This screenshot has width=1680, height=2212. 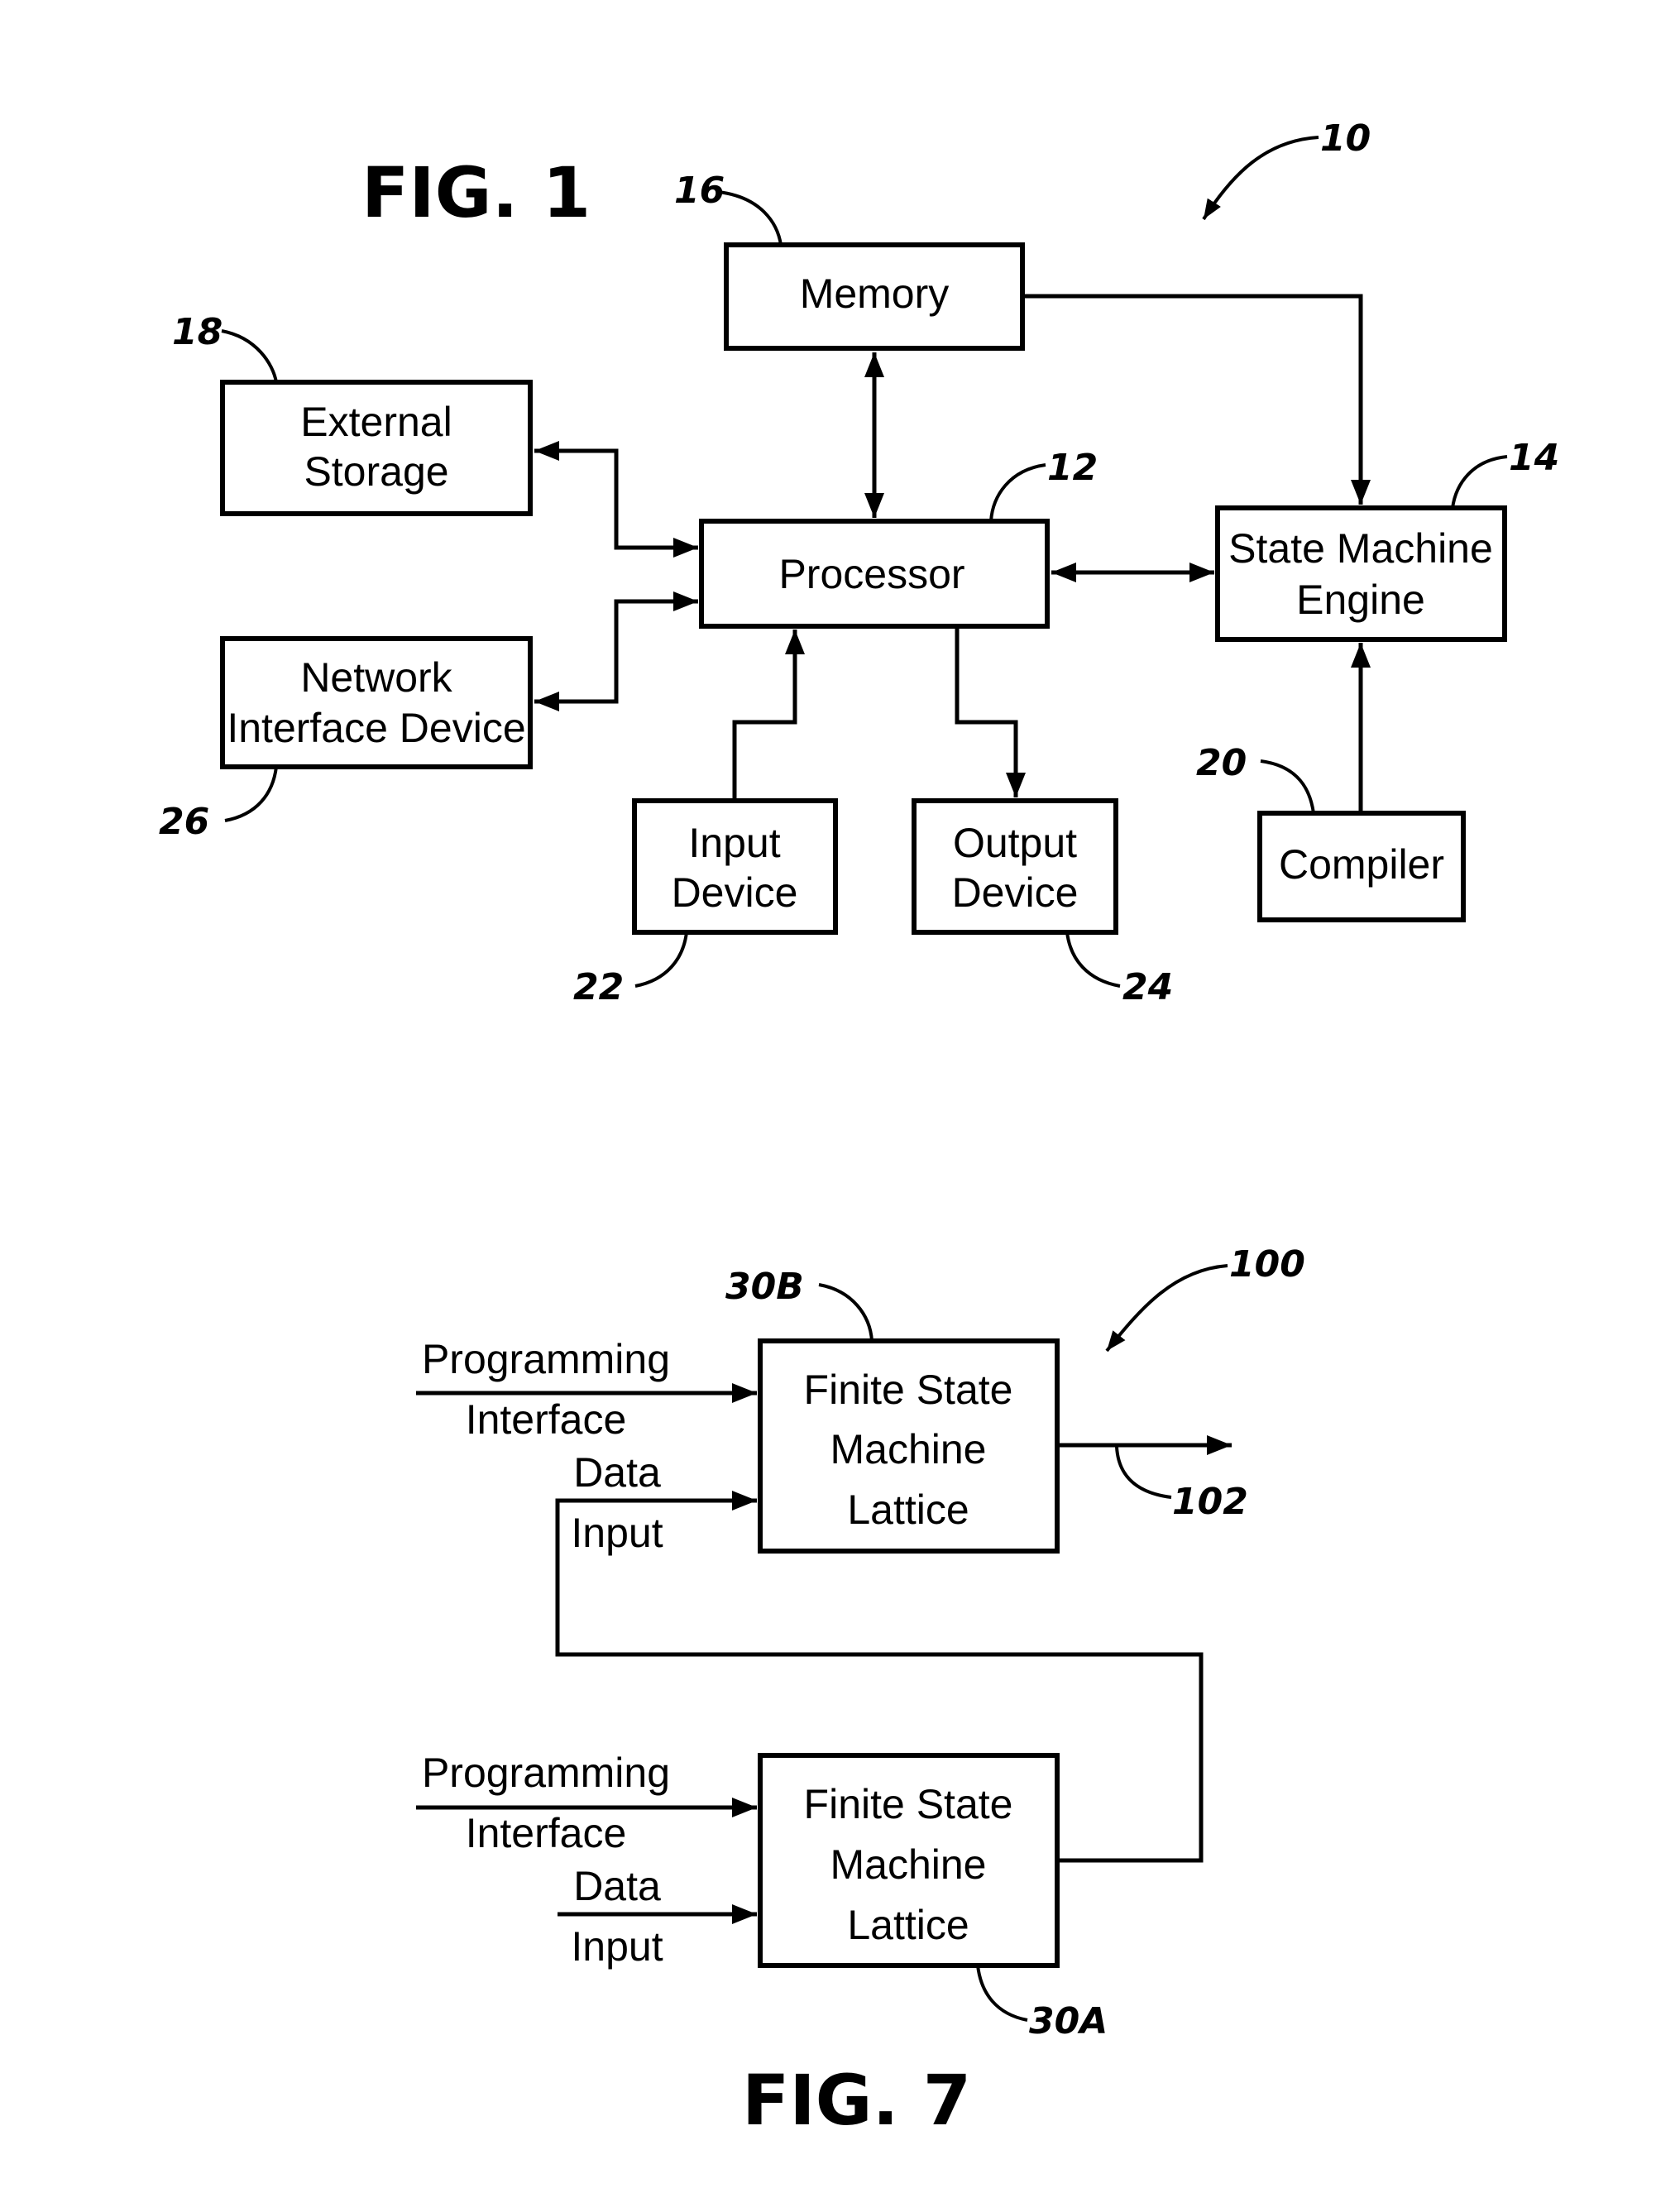 What do you see at coordinates (1360, 548) in the screenshot?
I see `state-machine-engine-label-line1: State Machine` at bounding box center [1360, 548].